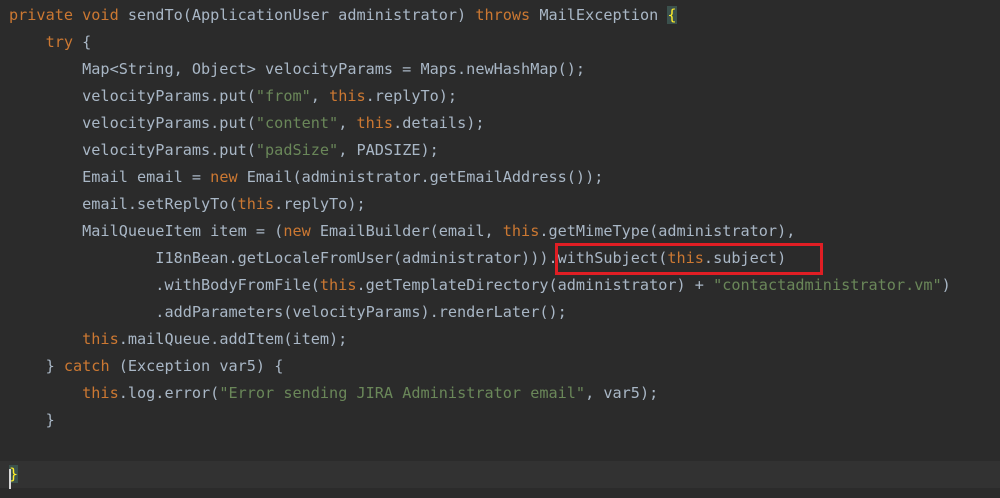 This screenshot has height=498, width=1000. Describe the element at coordinates (425, 177) in the screenshot. I see `code-token: Email(administrator.getEmailAddress());` at that location.